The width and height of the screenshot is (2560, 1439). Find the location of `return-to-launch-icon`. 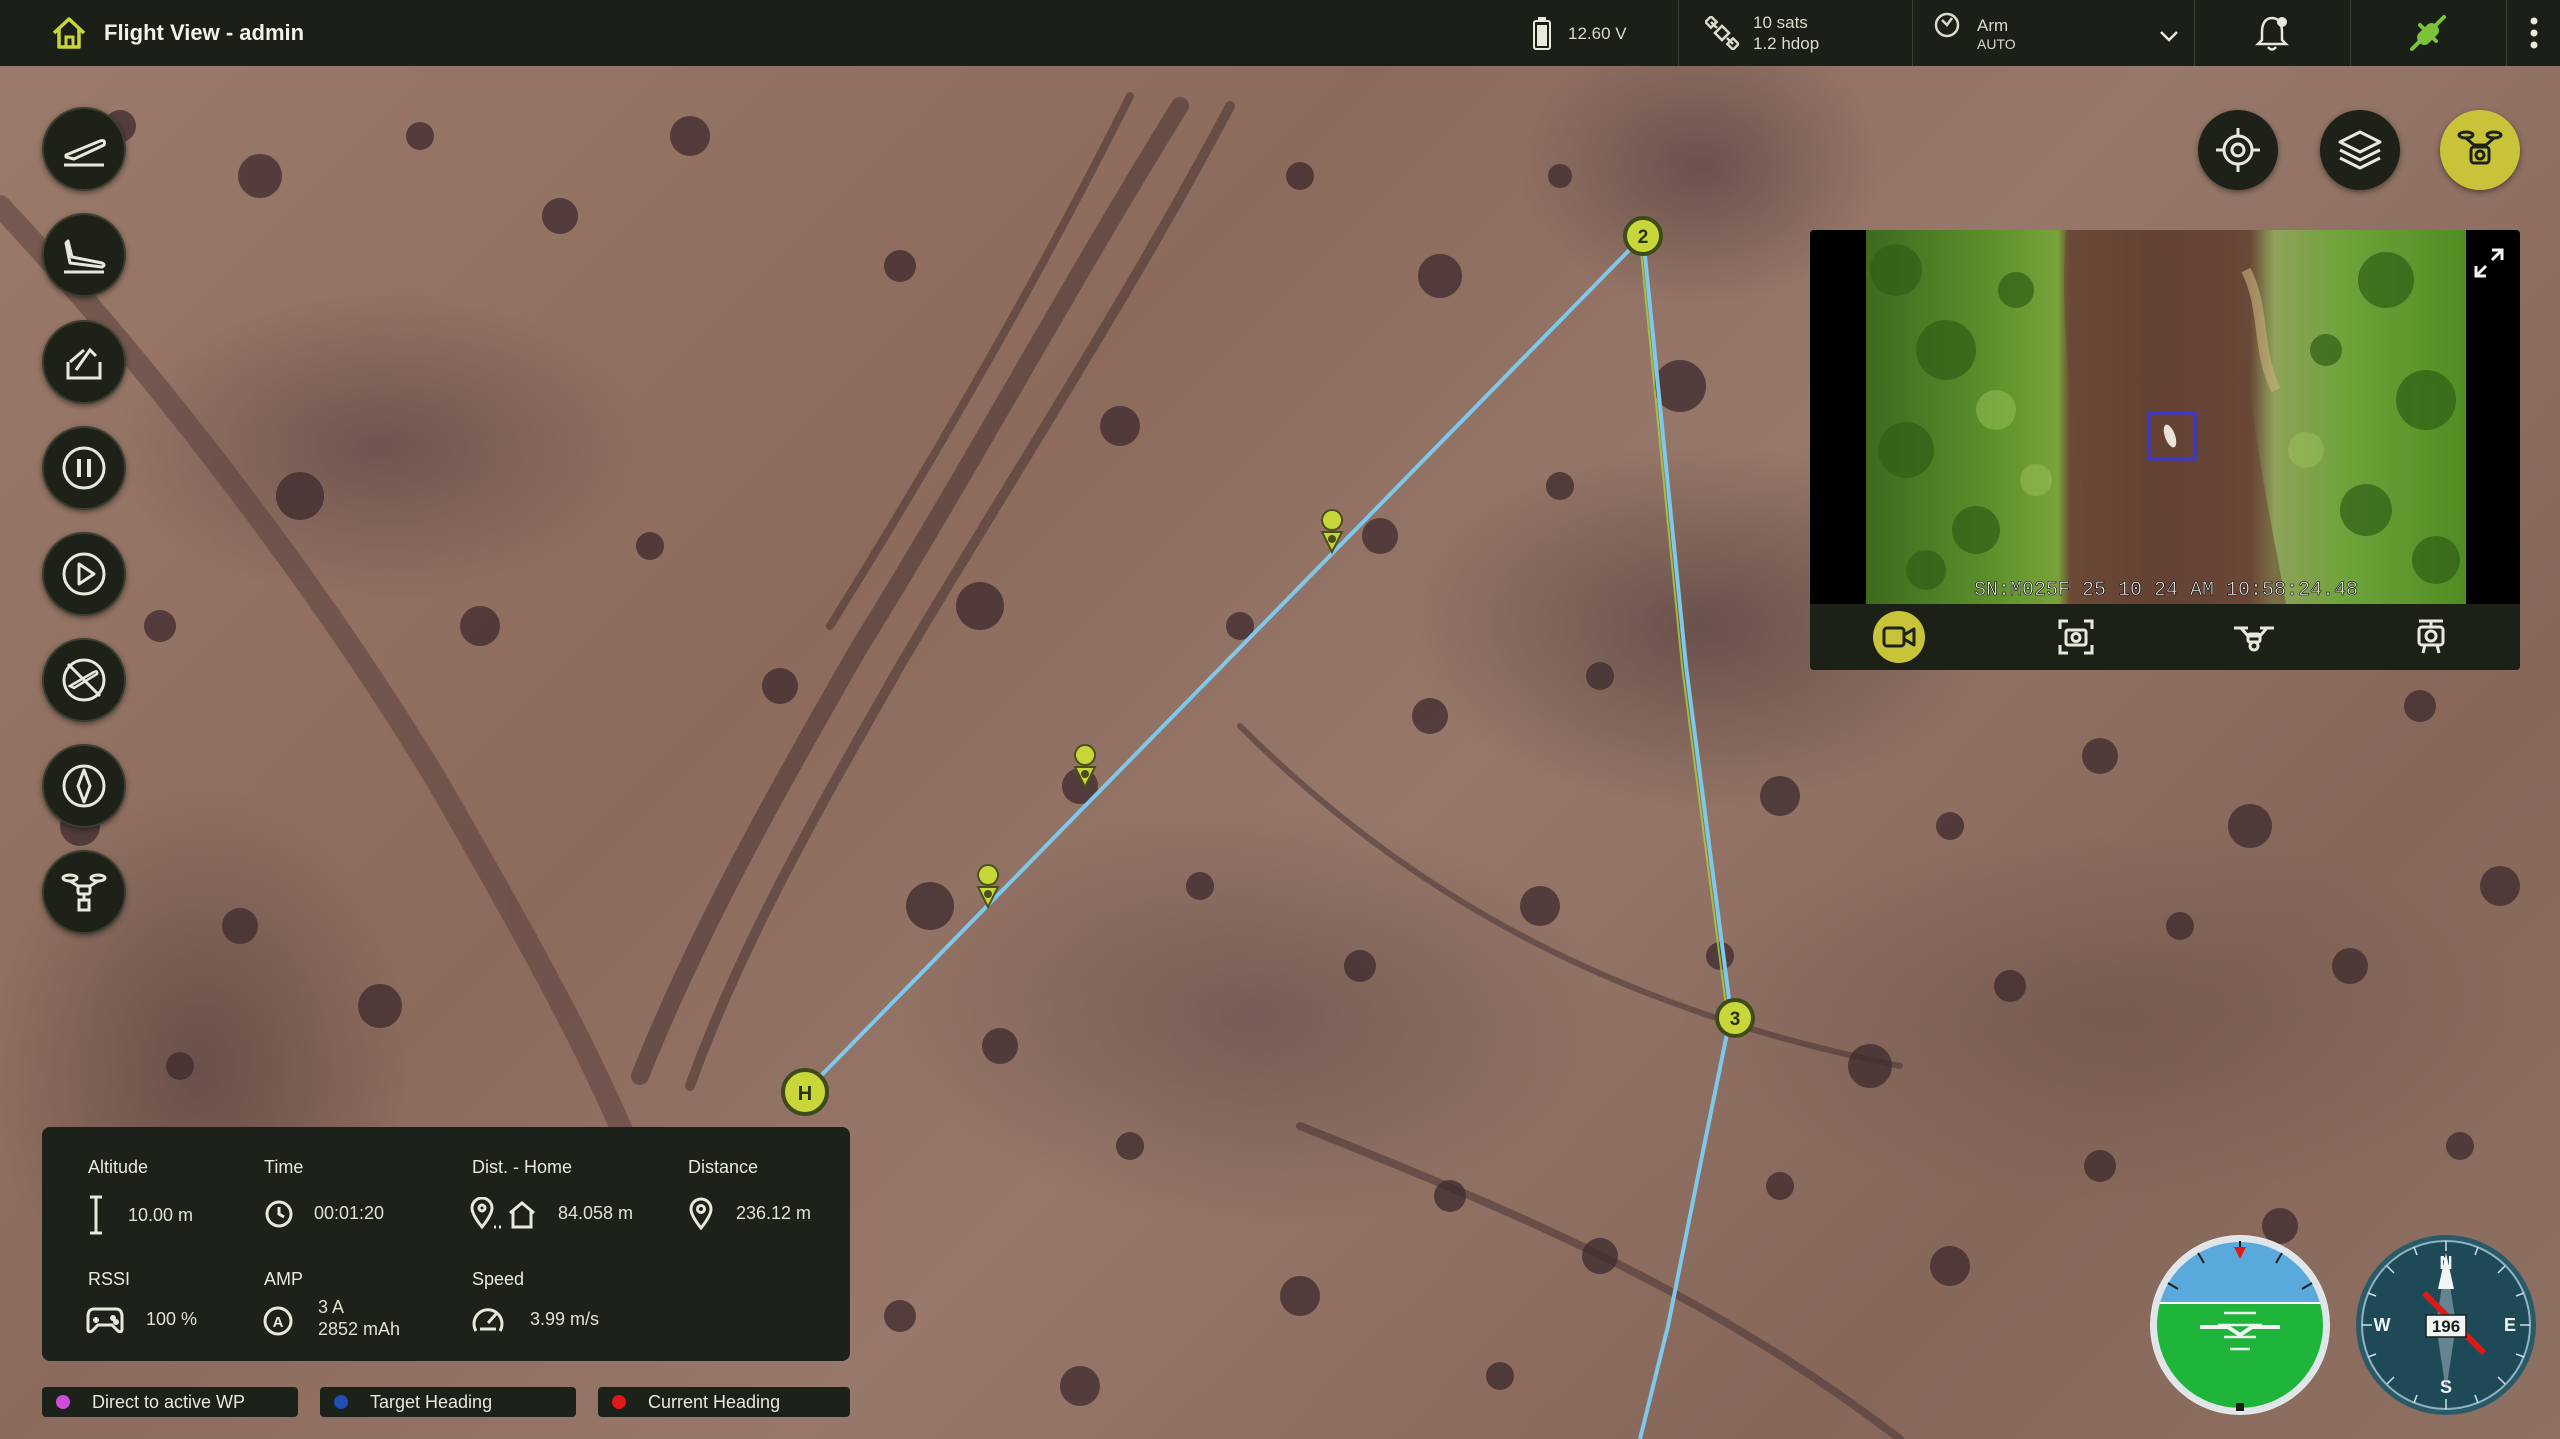

return-to-launch-icon is located at coordinates (84, 362).